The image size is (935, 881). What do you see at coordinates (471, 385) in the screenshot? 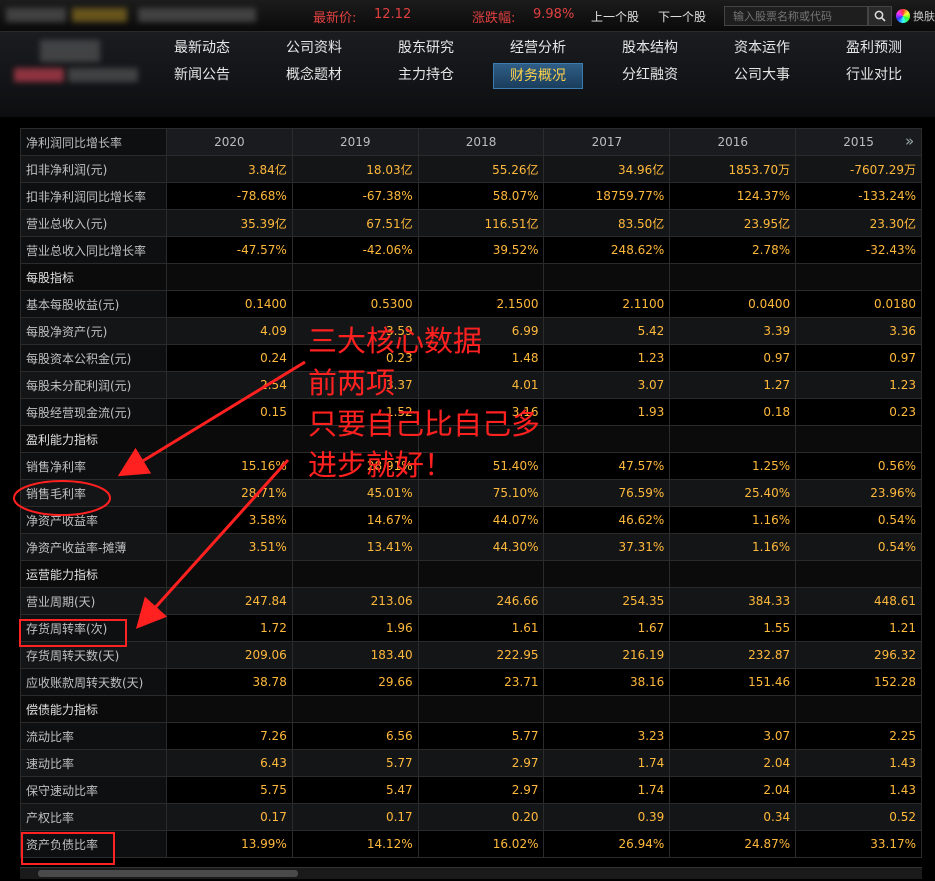
I see `table-row: 每股未分配利润(元) 2.54 3.37 4.01 3.07 1.27 1.23` at bounding box center [471, 385].